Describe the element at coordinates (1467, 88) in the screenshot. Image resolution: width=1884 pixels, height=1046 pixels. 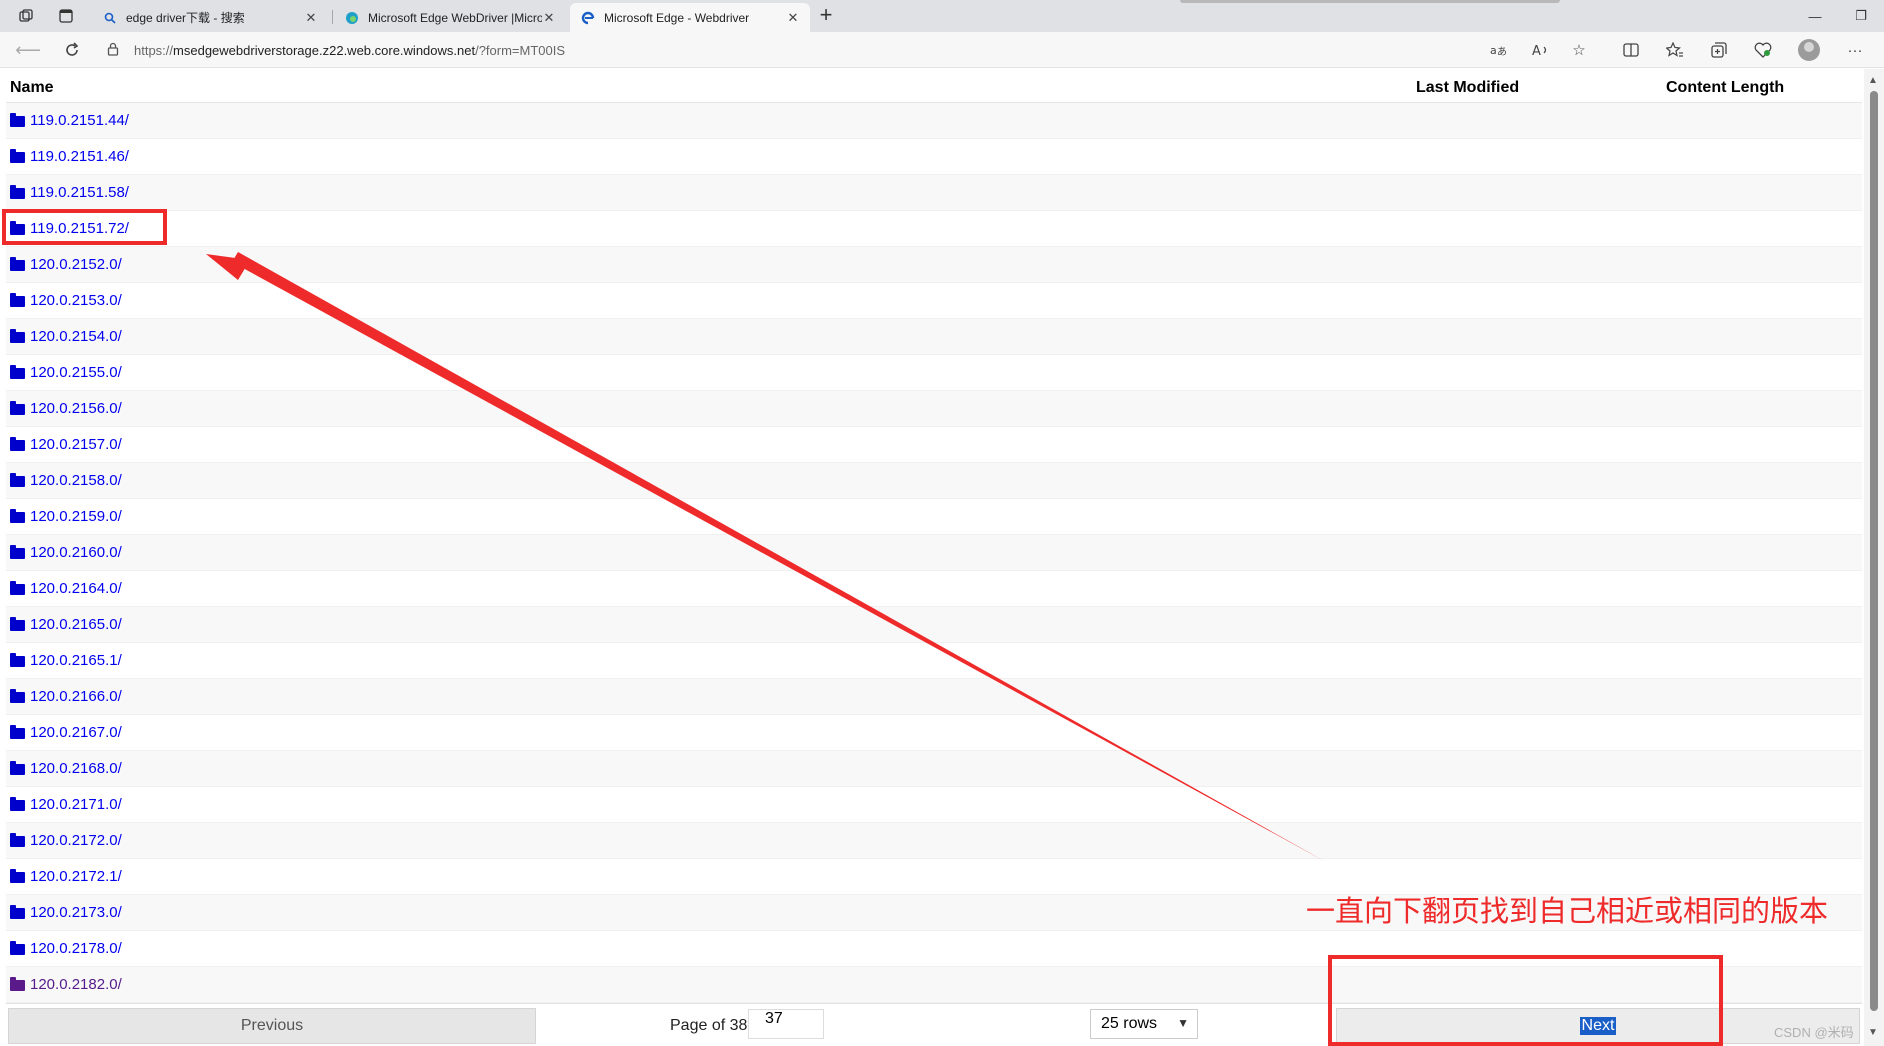
I see `column-header-last-modified: Last Modified` at that location.